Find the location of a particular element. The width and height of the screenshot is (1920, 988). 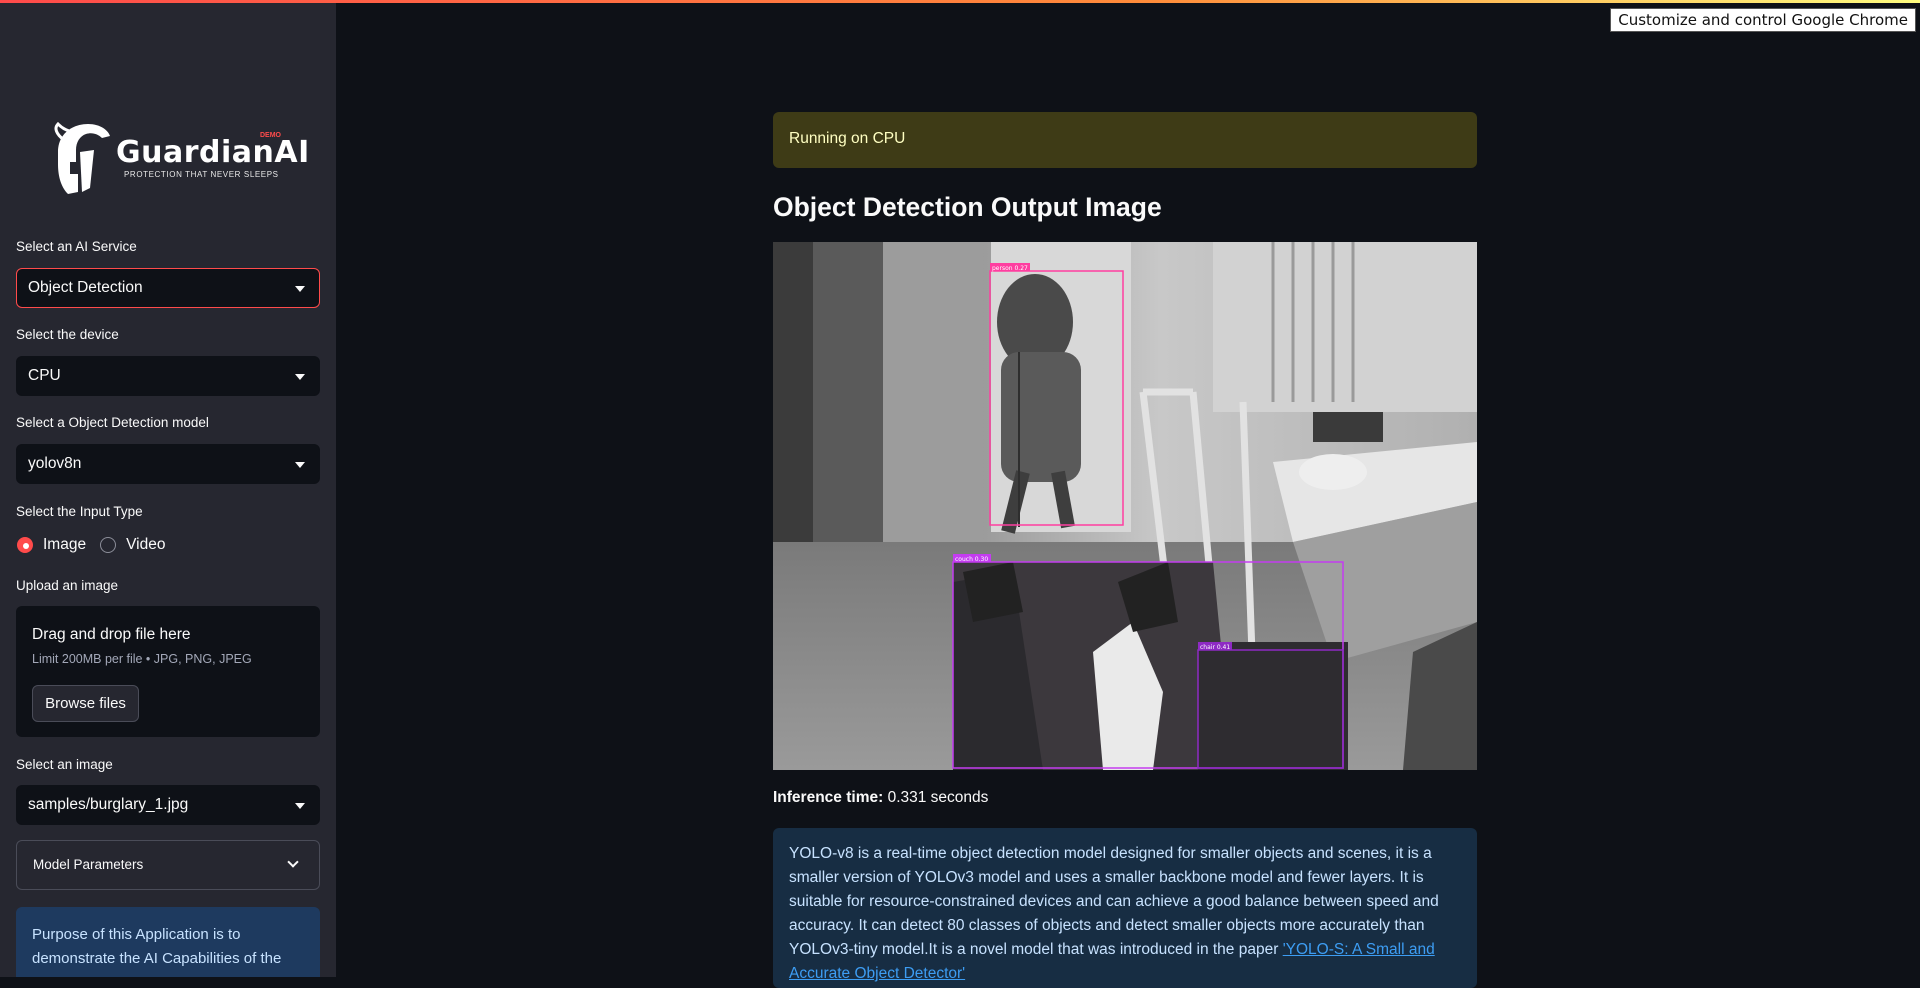

device-select: CPU is located at coordinates (168, 376).